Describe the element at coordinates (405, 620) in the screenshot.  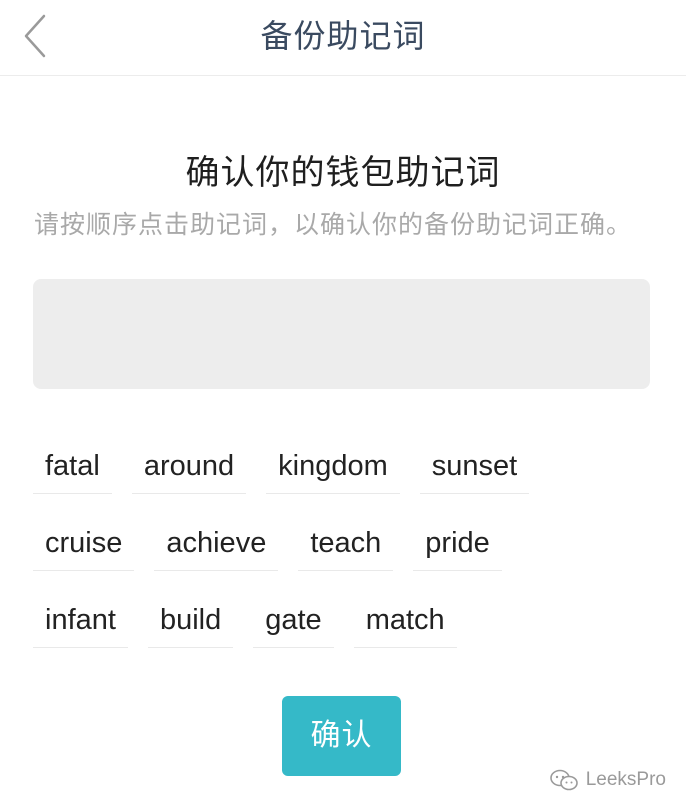
I see `word-chip-match: match` at that location.